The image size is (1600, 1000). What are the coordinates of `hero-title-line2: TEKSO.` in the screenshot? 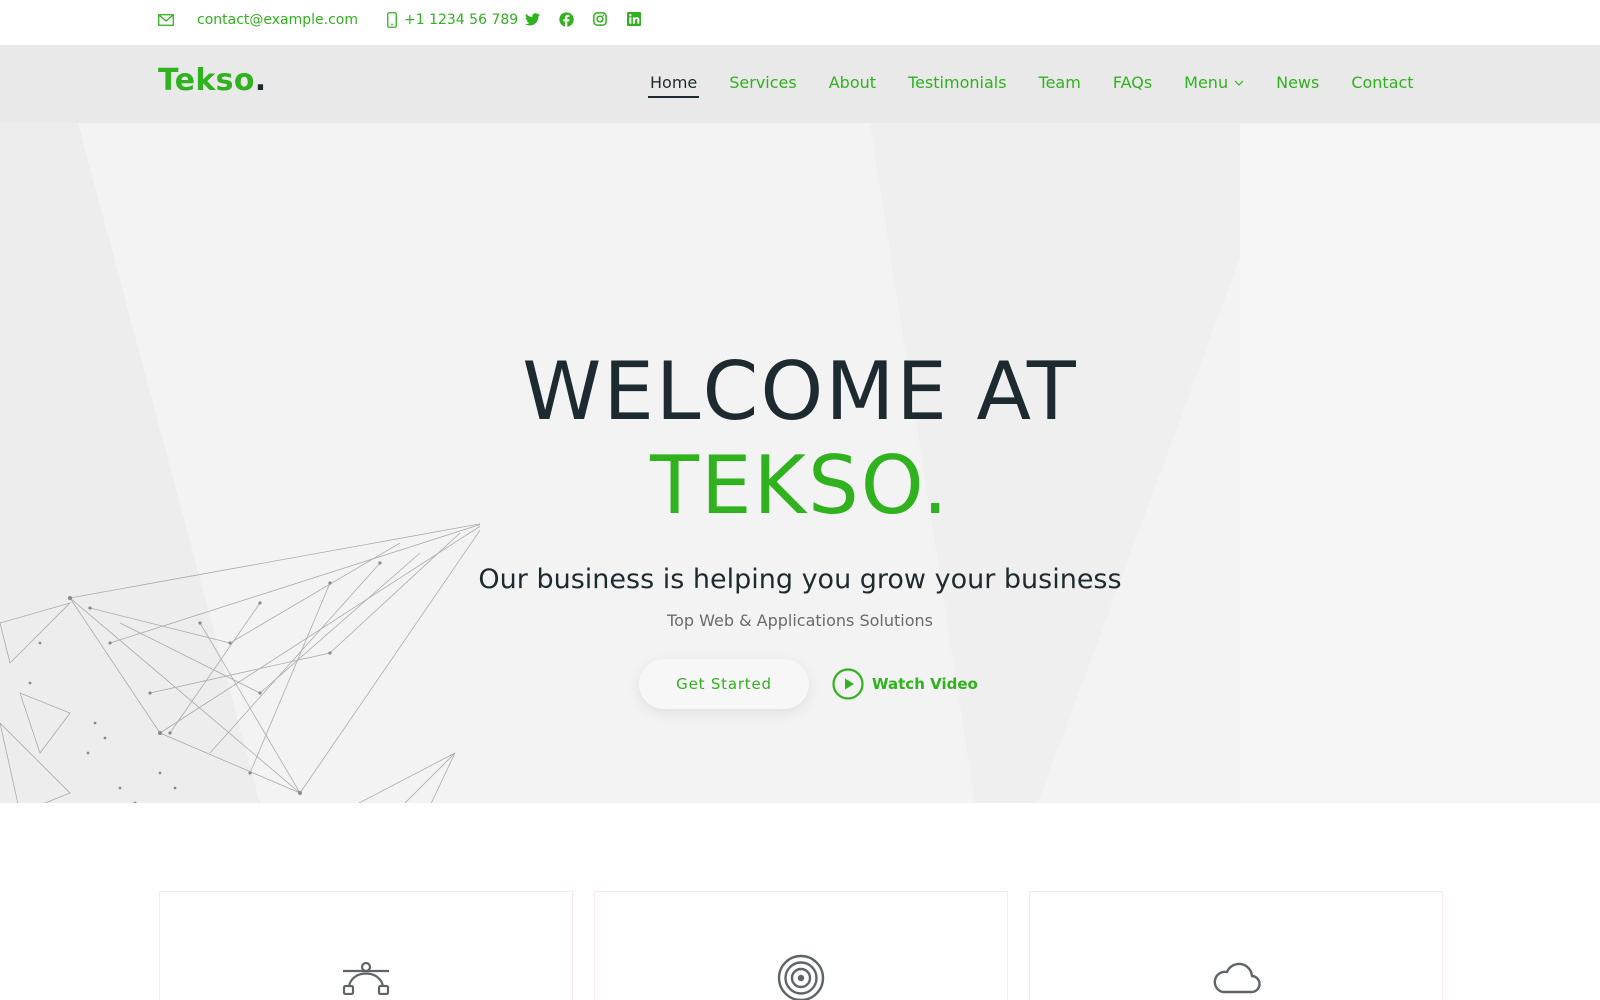 It's located at (800, 485).